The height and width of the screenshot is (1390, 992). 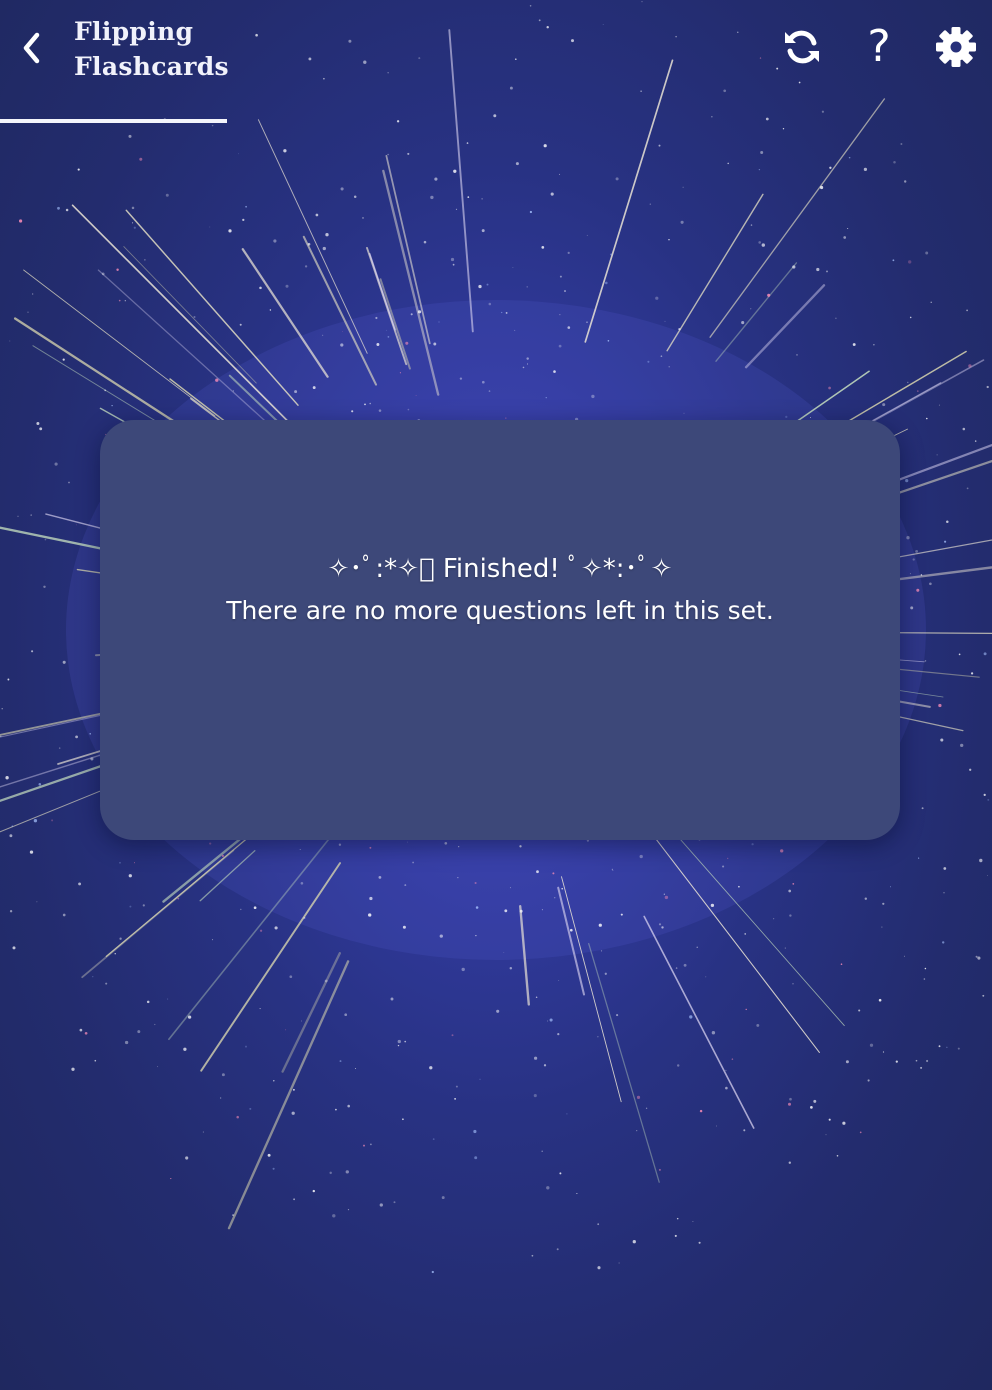 I want to click on refresh-icon, so click(x=802, y=47).